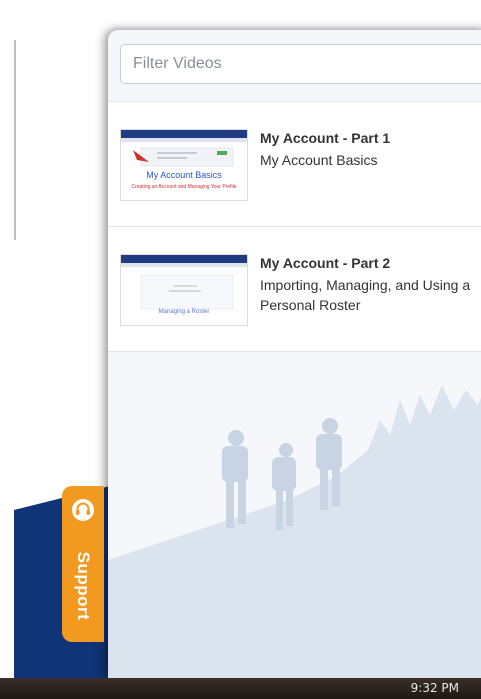  Describe the element at coordinates (319, 160) in the screenshot. I see `video-description: My Account Basics` at that location.